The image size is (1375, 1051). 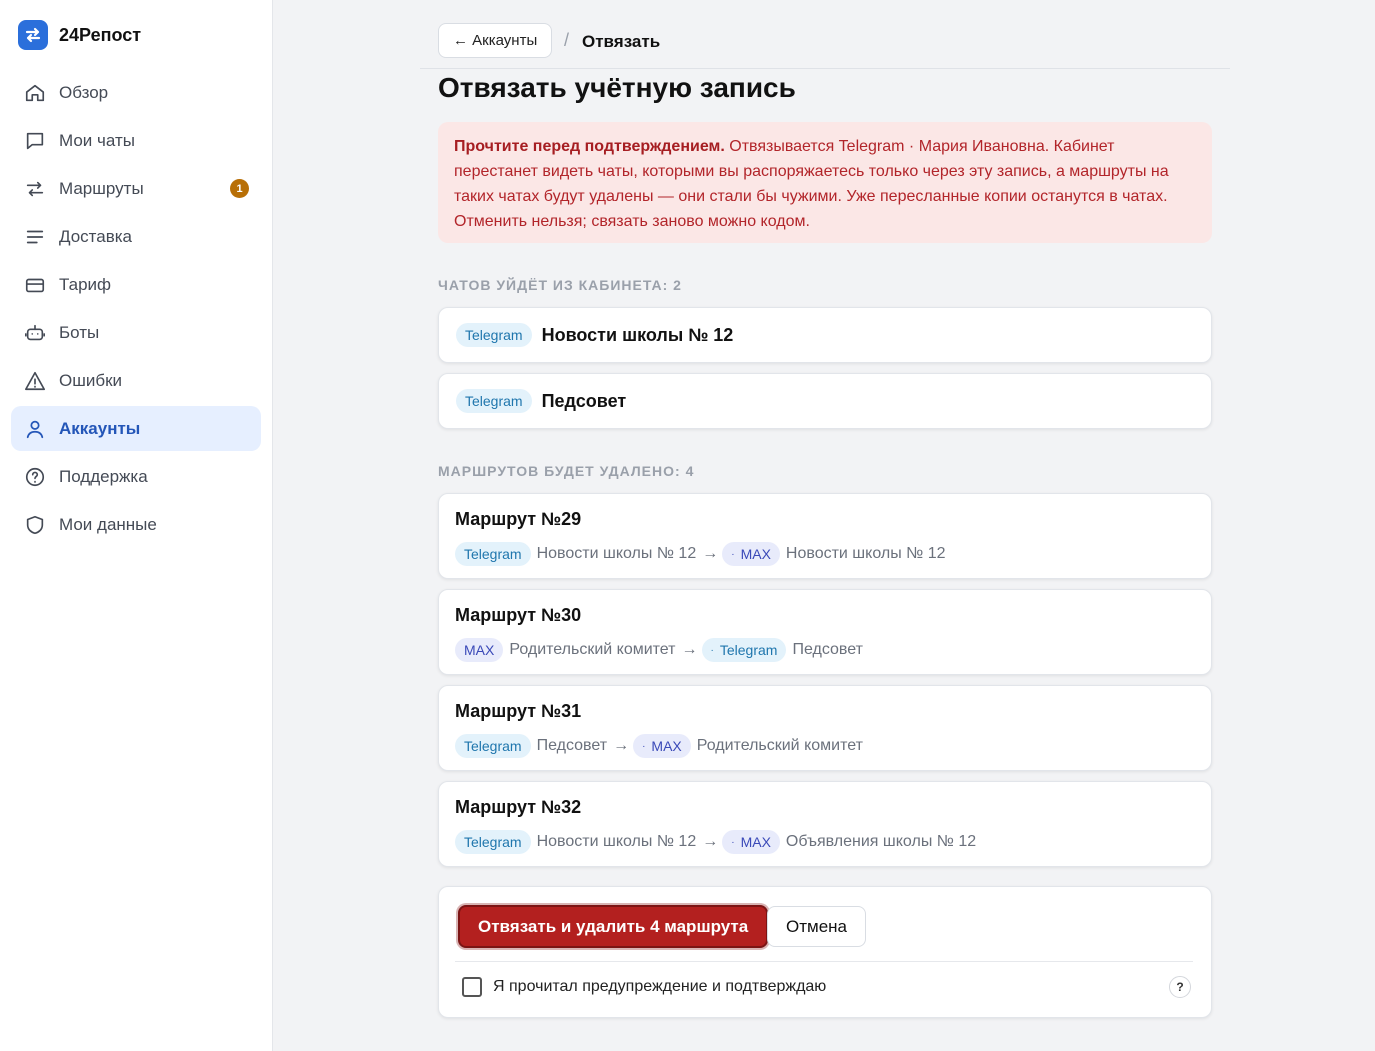 What do you see at coordinates (35, 141) in the screenshot?
I see `chat-icon` at bounding box center [35, 141].